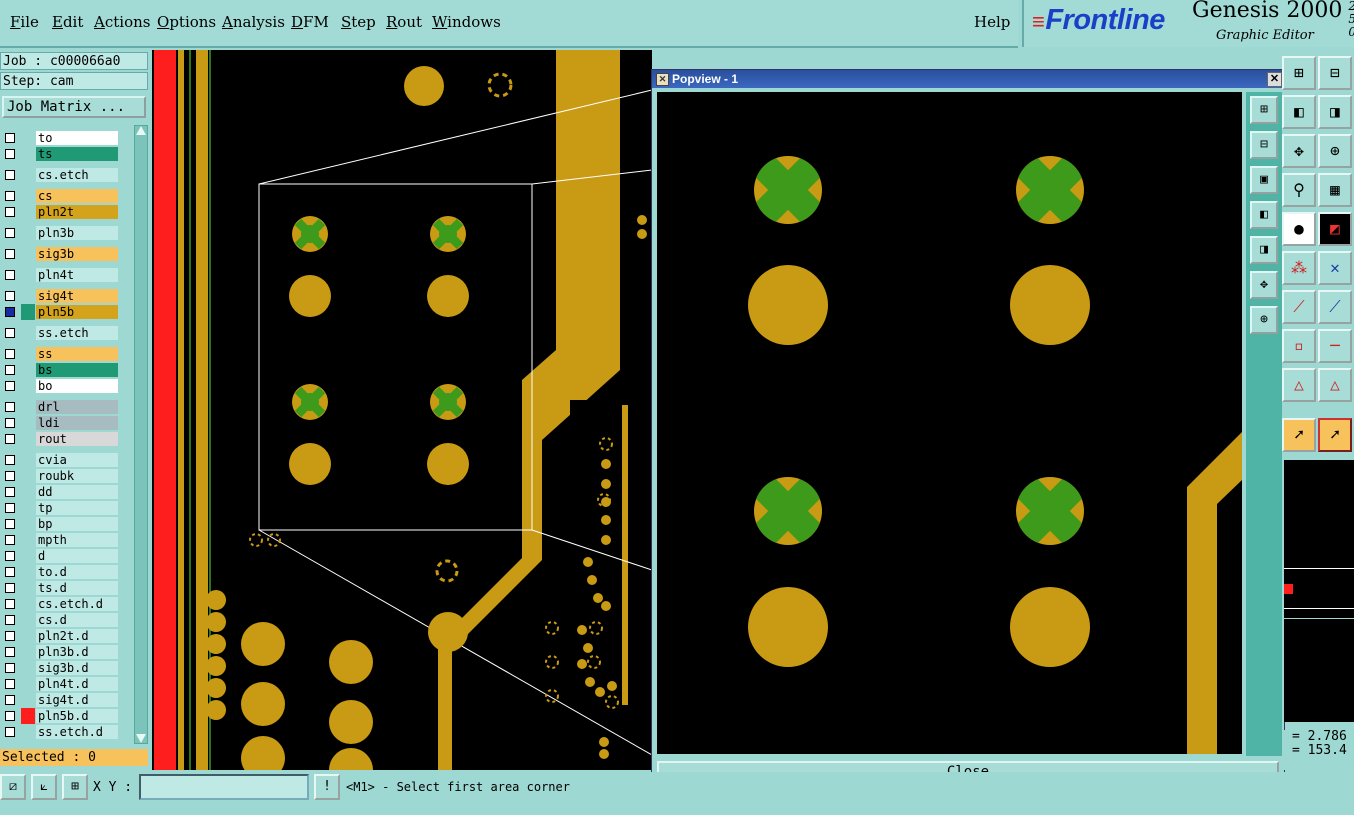 The image size is (1354, 815). I want to click on layer-row: ✎bo, so click(60, 386).